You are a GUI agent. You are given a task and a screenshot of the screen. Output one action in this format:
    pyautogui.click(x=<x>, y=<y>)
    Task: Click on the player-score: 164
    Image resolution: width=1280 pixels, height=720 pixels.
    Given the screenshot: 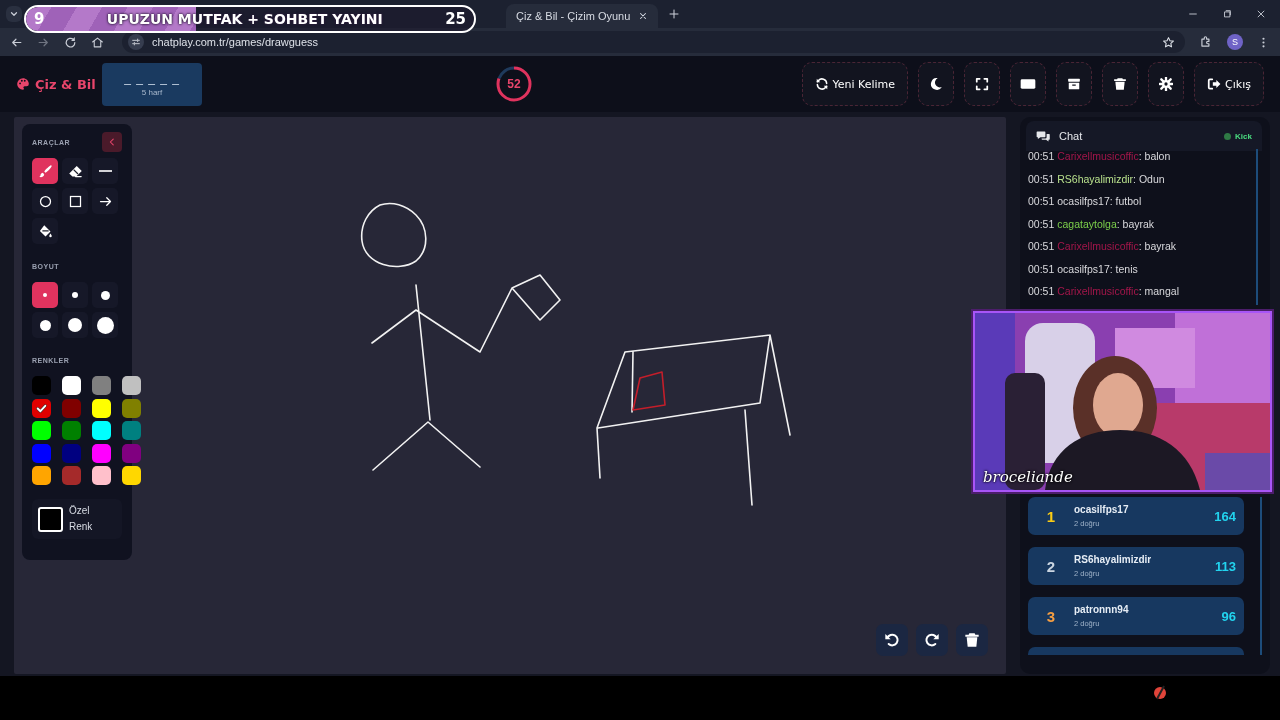 What is the action you would take?
    pyautogui.click(x=1225, y=516)
    